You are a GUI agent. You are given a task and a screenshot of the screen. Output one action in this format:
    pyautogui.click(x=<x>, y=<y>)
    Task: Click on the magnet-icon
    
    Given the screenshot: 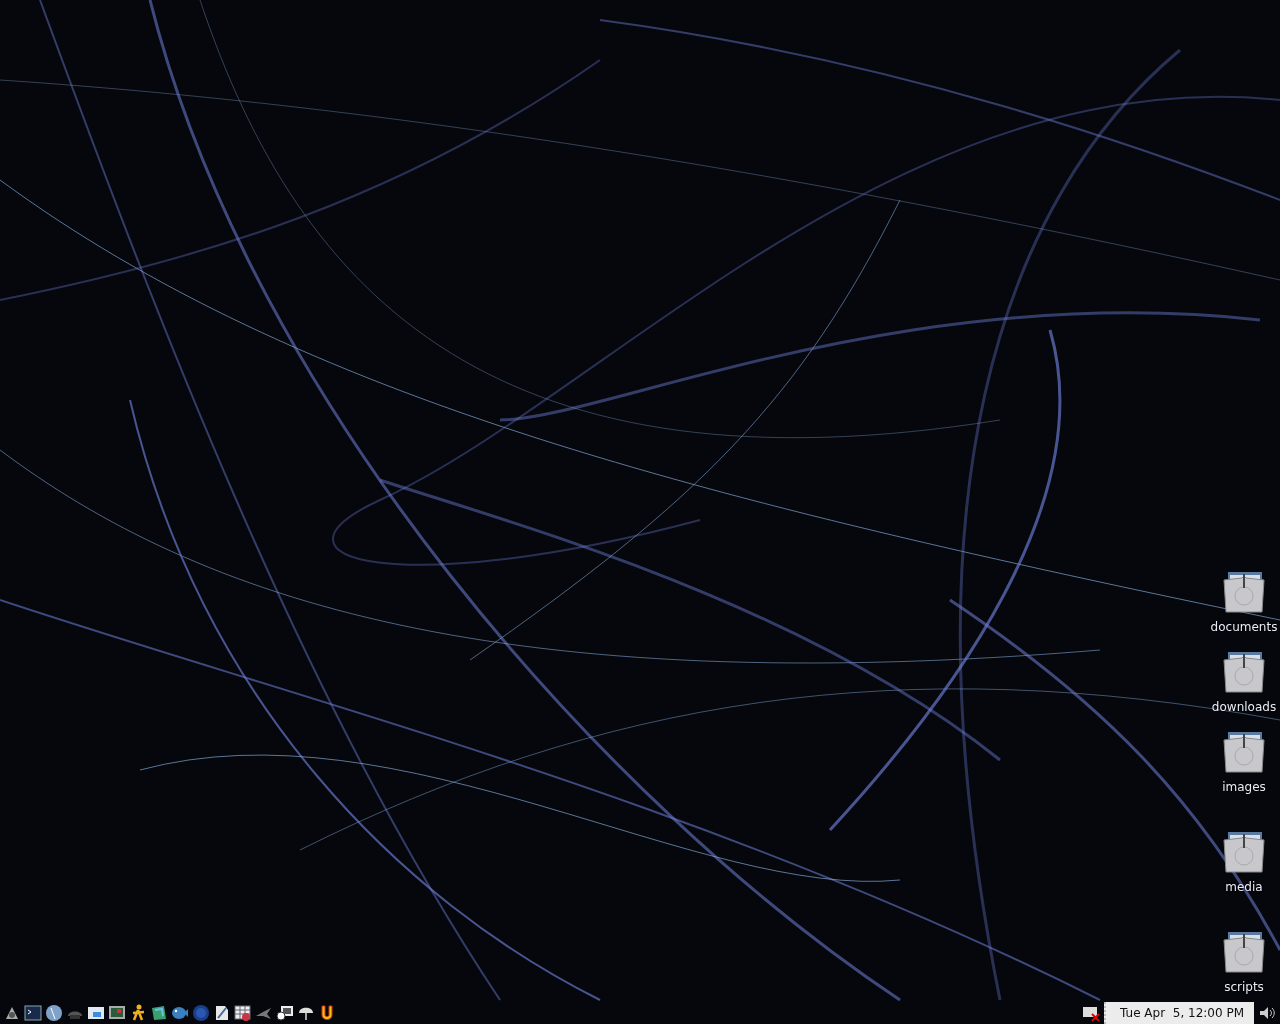 What is the action you would take?
    pyautogui.click(x=327, y=1013)
    